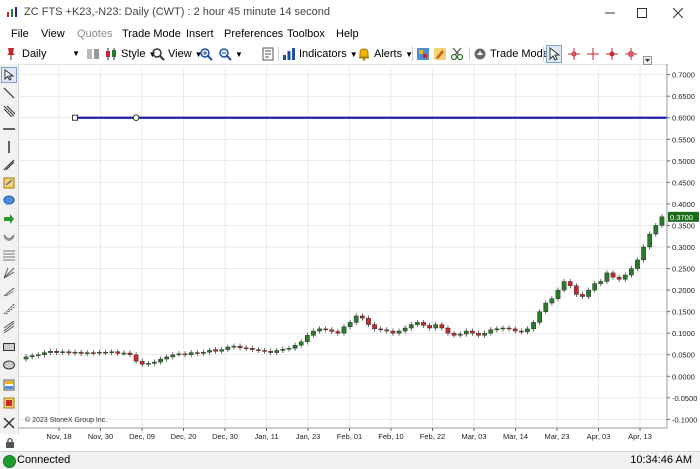 This screenshot has height=469, width=700. Describe the element at coordinates (20, 34) in the screenshot. I see `menu-file: File` at that location.